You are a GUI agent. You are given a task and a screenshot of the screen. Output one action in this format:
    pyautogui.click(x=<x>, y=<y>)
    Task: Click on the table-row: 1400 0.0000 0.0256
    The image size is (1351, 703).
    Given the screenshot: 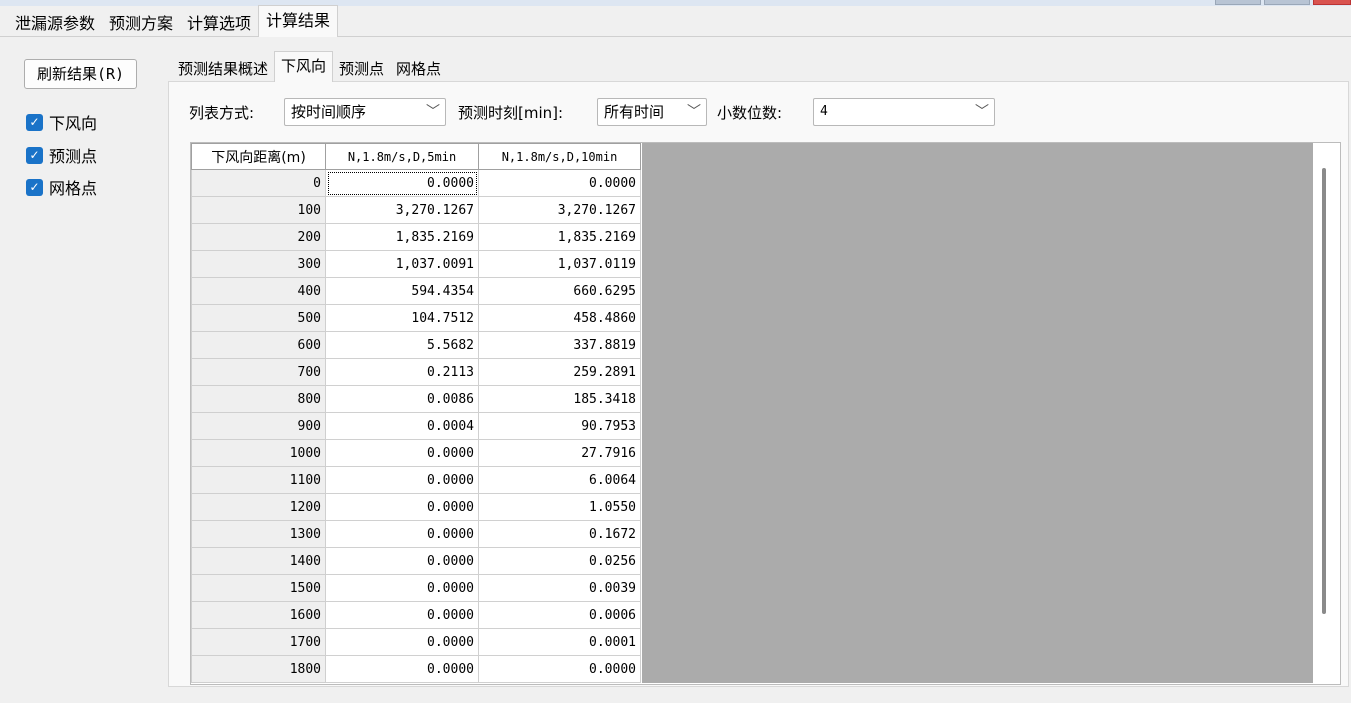 What is the action you would take?
    pyautogui.click(x=416, y=561)
    